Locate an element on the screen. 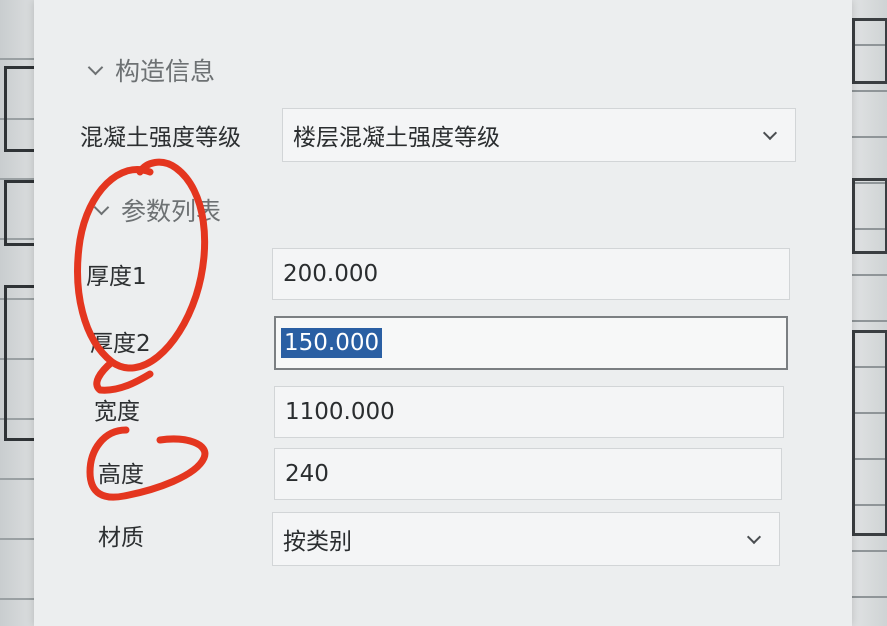 Image resolution: width=887 pixels, height=626 pixels. param-label-width: 宽度 is located at coordinates (117, 412).